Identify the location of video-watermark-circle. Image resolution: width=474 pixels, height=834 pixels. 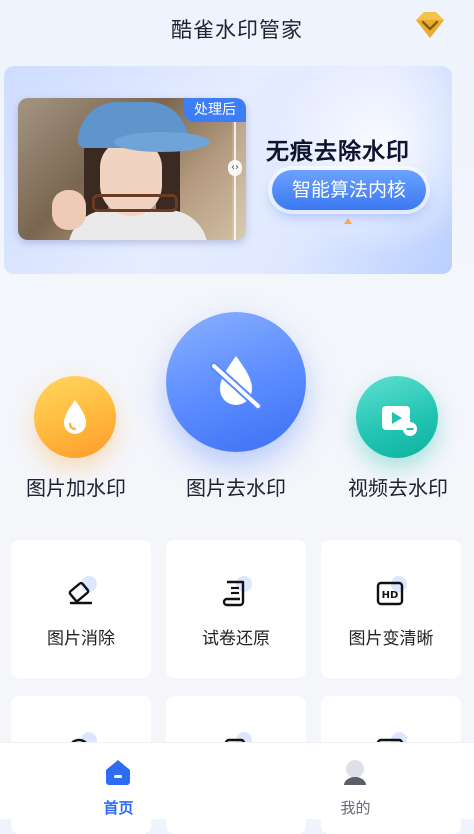
(397, 417).